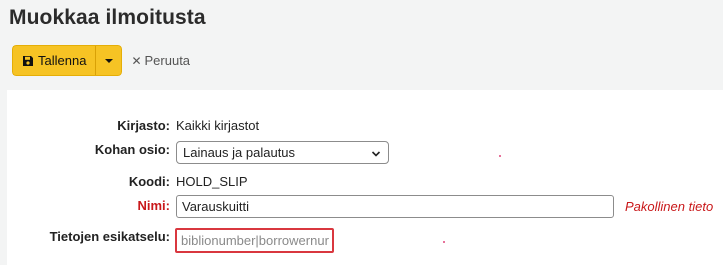 This screenshot has height=265, width=723. What do you see at coordinates (109, 236) in the screenshot?
I see `preview-label: Tietojen esikatselu:` at bounding box center [109, 236].